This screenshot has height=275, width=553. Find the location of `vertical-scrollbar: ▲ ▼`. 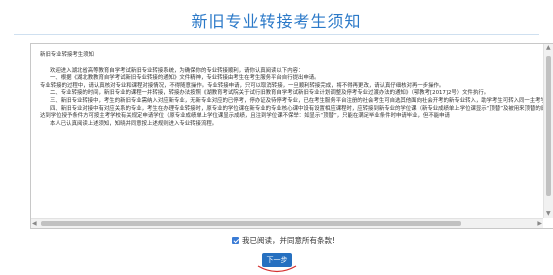

vertical-scrollbar: ▲ ▼ is located at coordinates (548, 131).